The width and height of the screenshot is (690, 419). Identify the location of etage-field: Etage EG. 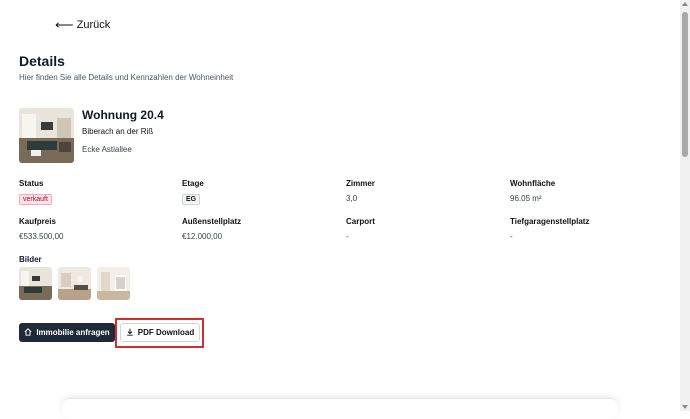
(193, 192).